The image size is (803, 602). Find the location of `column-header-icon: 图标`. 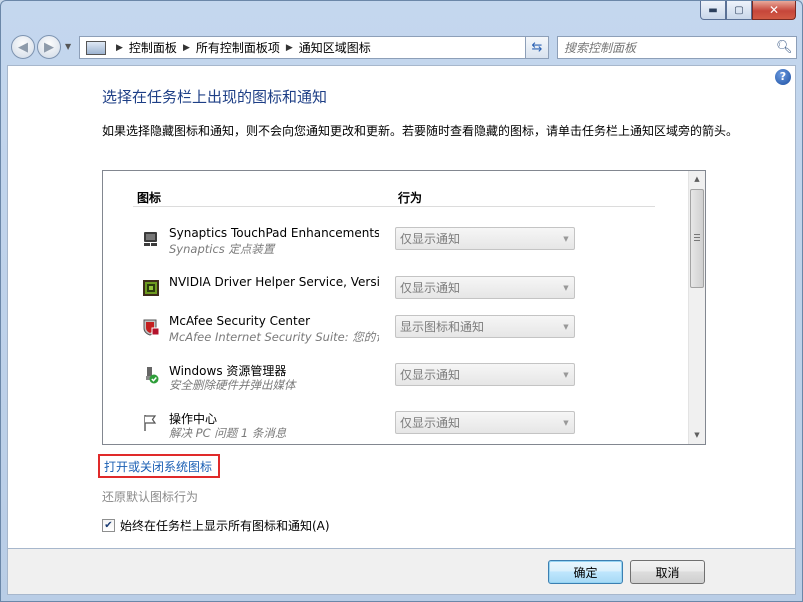

column-header-icon: 图标 is located at coordinates (149, 198).